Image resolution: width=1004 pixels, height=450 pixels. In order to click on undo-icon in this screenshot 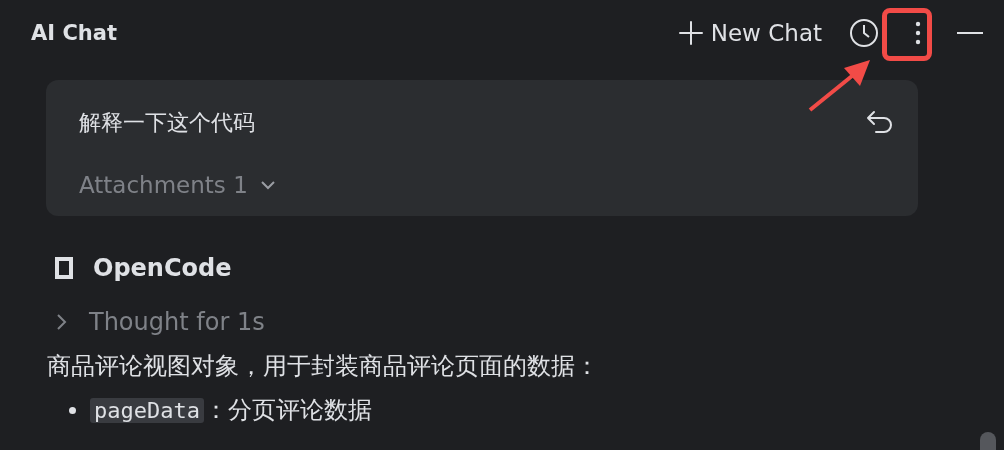, I will do `click(880, 123)`.